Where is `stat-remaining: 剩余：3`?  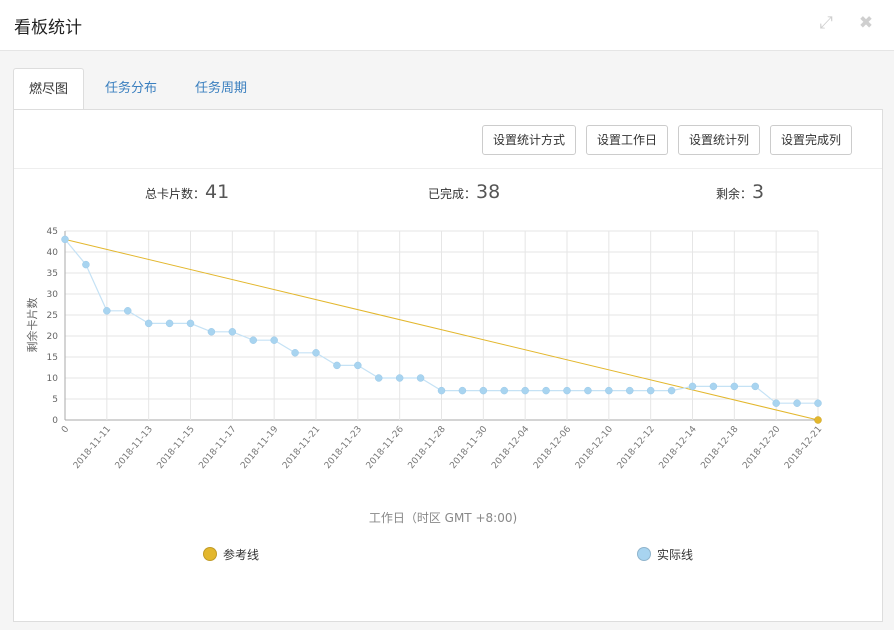 stat-remaining: 剩余：3 is located at coordinates (740, 192).